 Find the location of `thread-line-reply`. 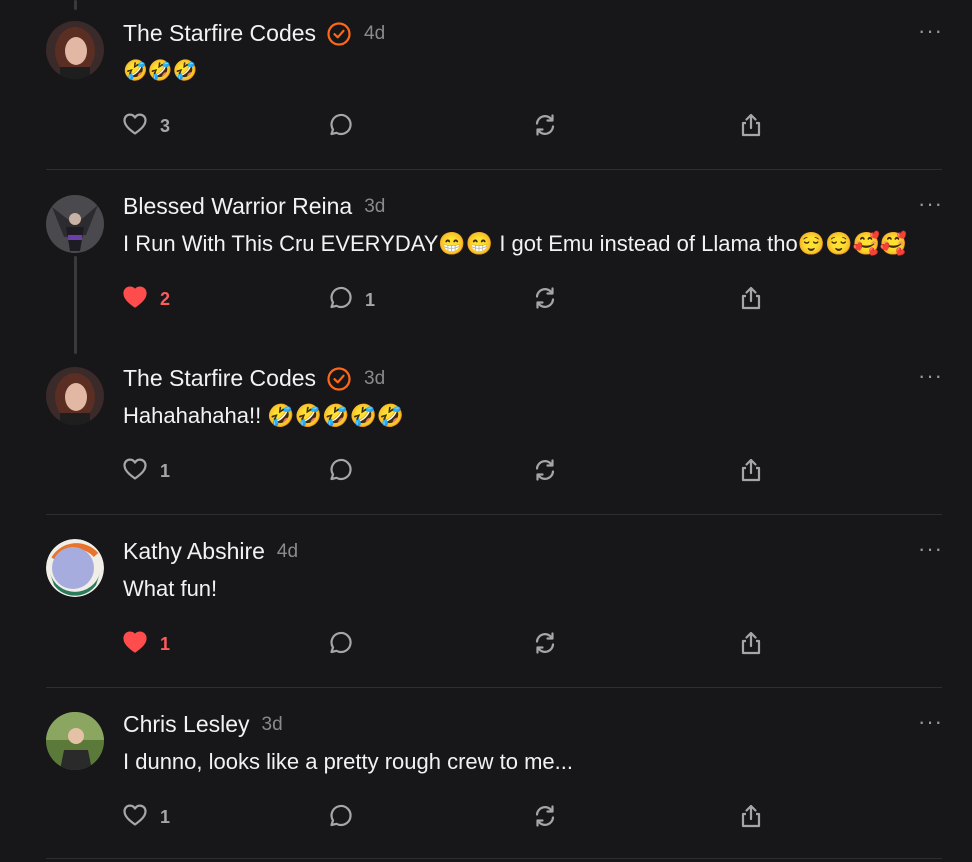

thread-line-reply is located at coordinates (75, 305).